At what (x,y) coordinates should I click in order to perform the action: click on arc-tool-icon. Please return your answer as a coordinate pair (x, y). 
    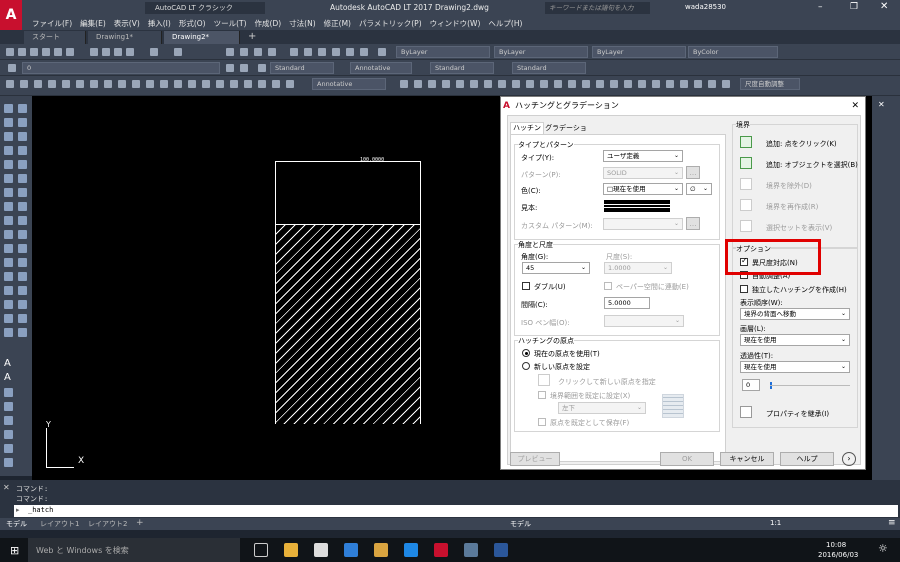
    Looking at the image, I should click on (8, 178).